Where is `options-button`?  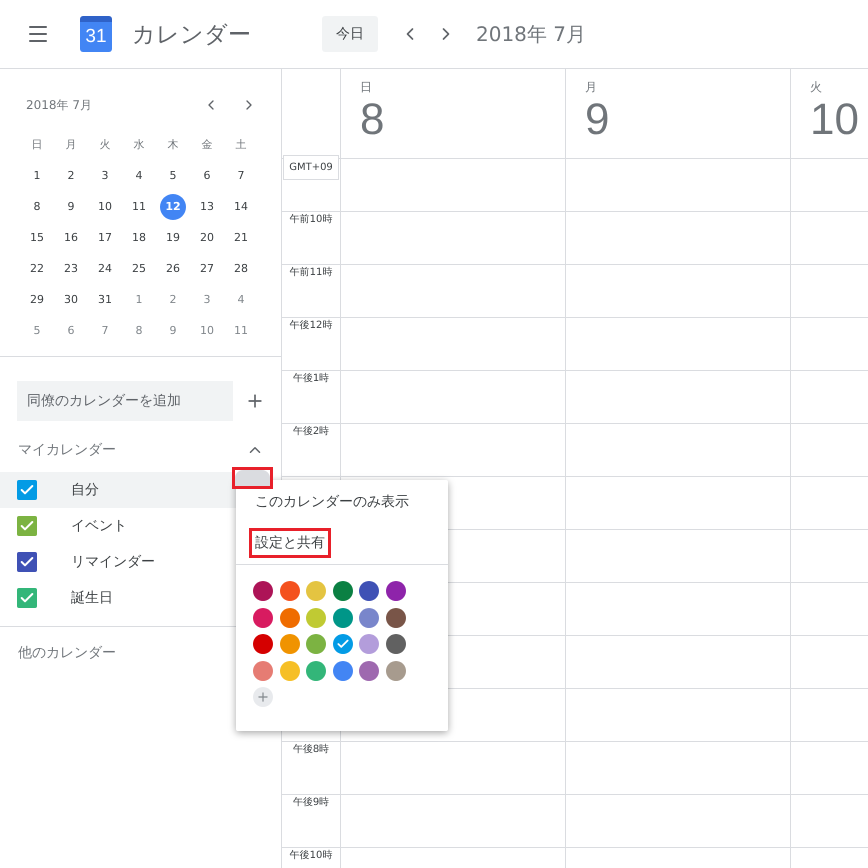
options-button is located at coordinates (252, 478).